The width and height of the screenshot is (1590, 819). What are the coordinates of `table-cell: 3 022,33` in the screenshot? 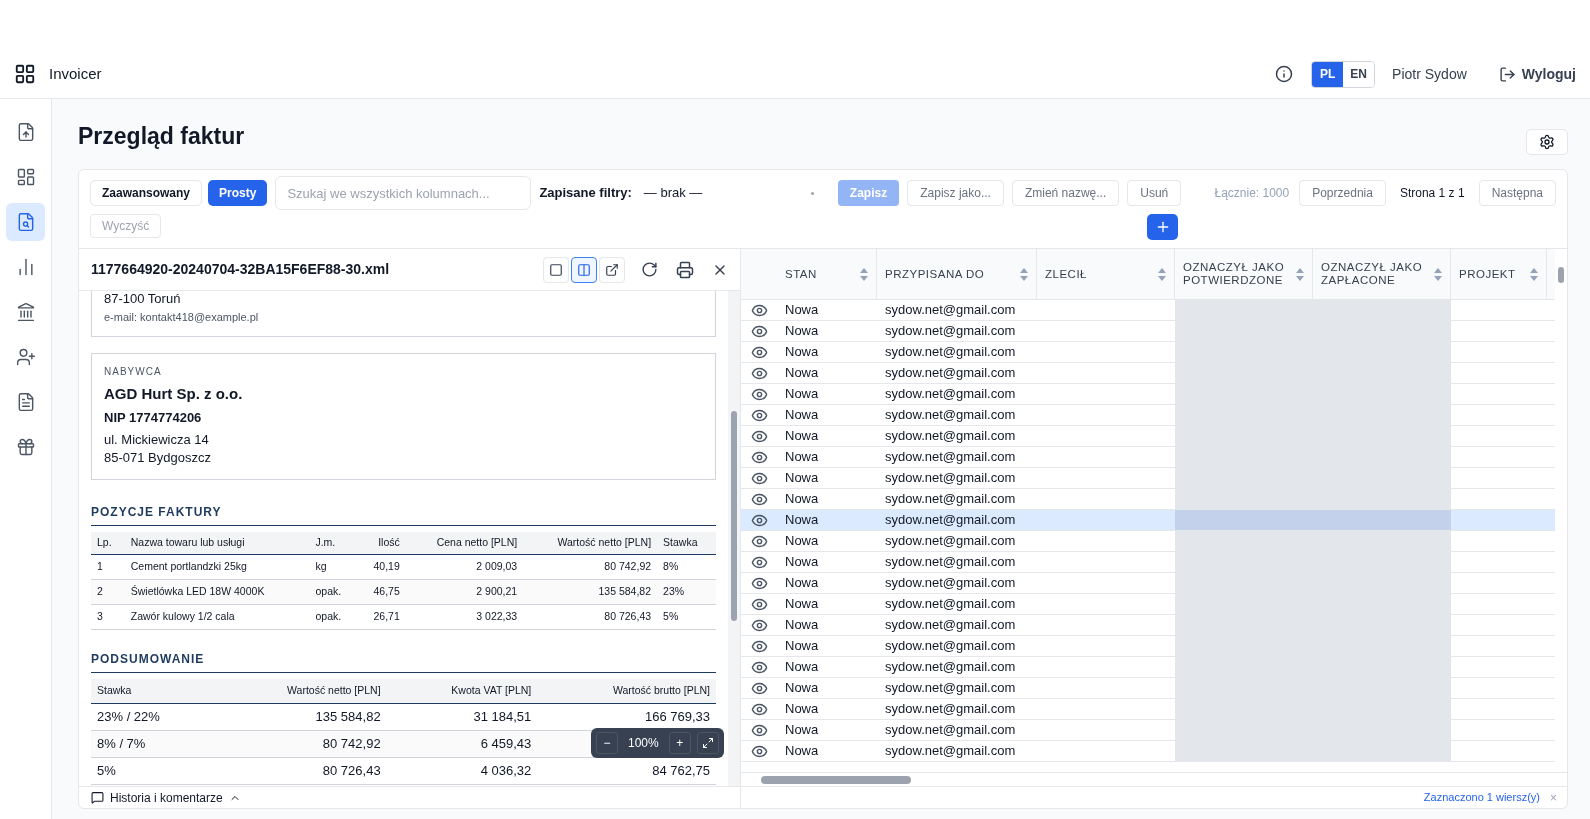 It's located at (464, 617).